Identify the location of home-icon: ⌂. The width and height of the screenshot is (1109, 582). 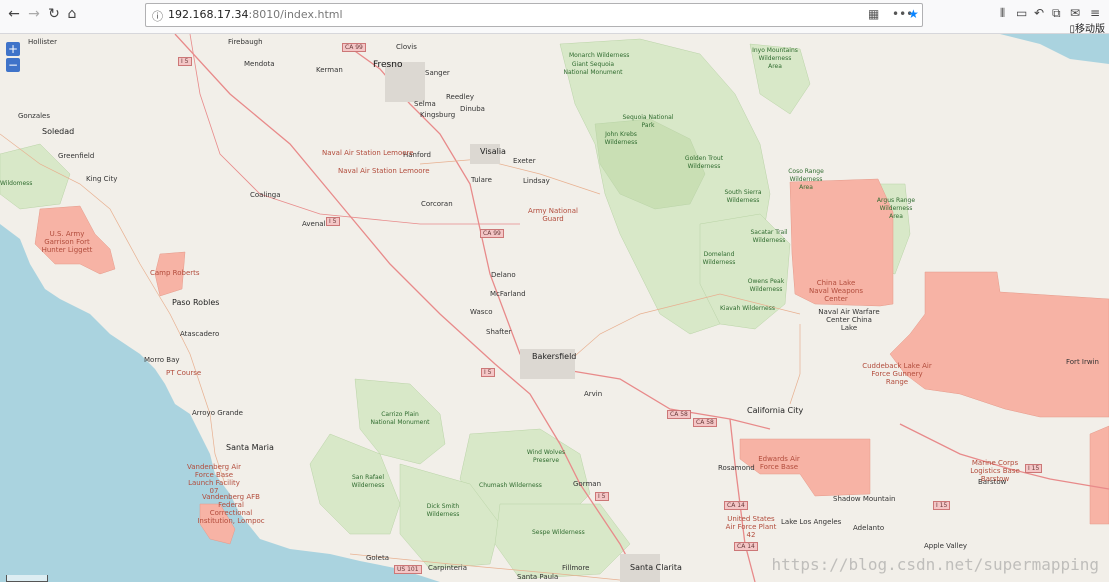
(72, 14).